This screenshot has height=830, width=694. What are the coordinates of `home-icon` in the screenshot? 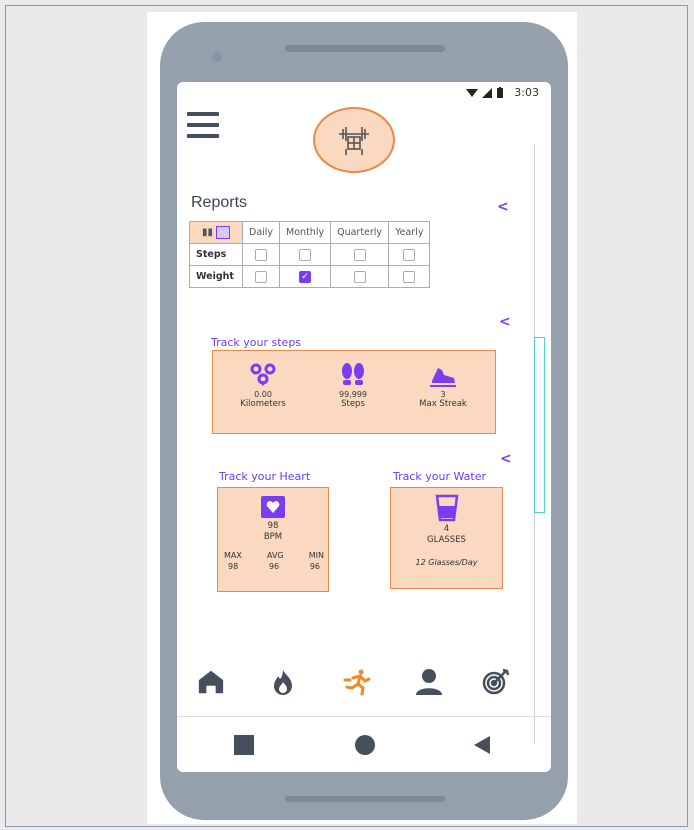 It's located at (211, 682).